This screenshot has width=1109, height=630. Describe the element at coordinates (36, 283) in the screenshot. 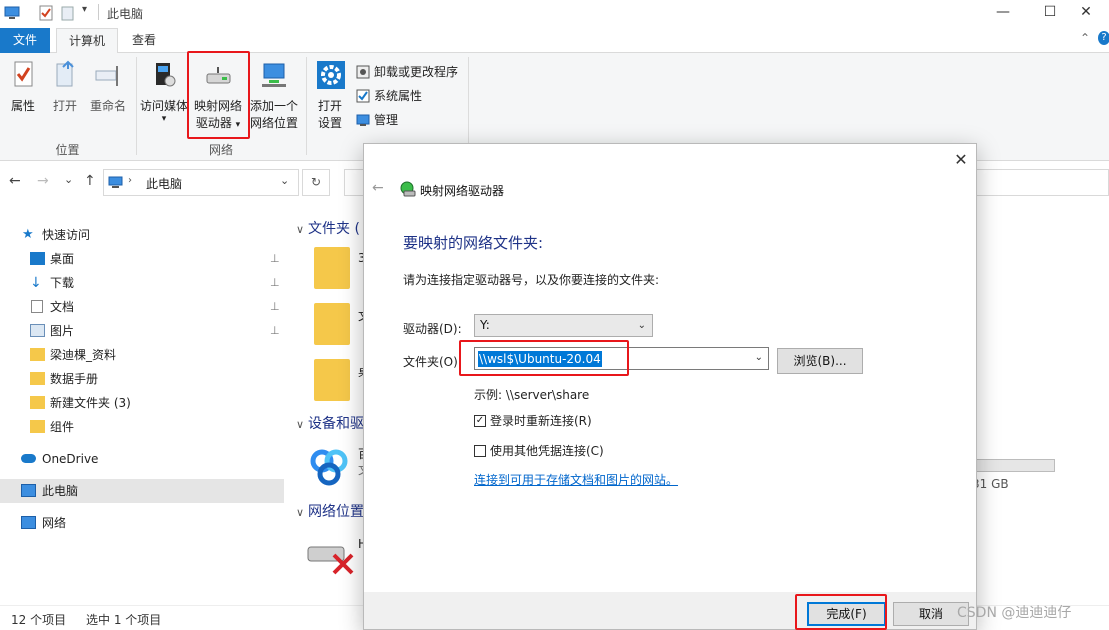

I see `download-icon: ↓` at that location.